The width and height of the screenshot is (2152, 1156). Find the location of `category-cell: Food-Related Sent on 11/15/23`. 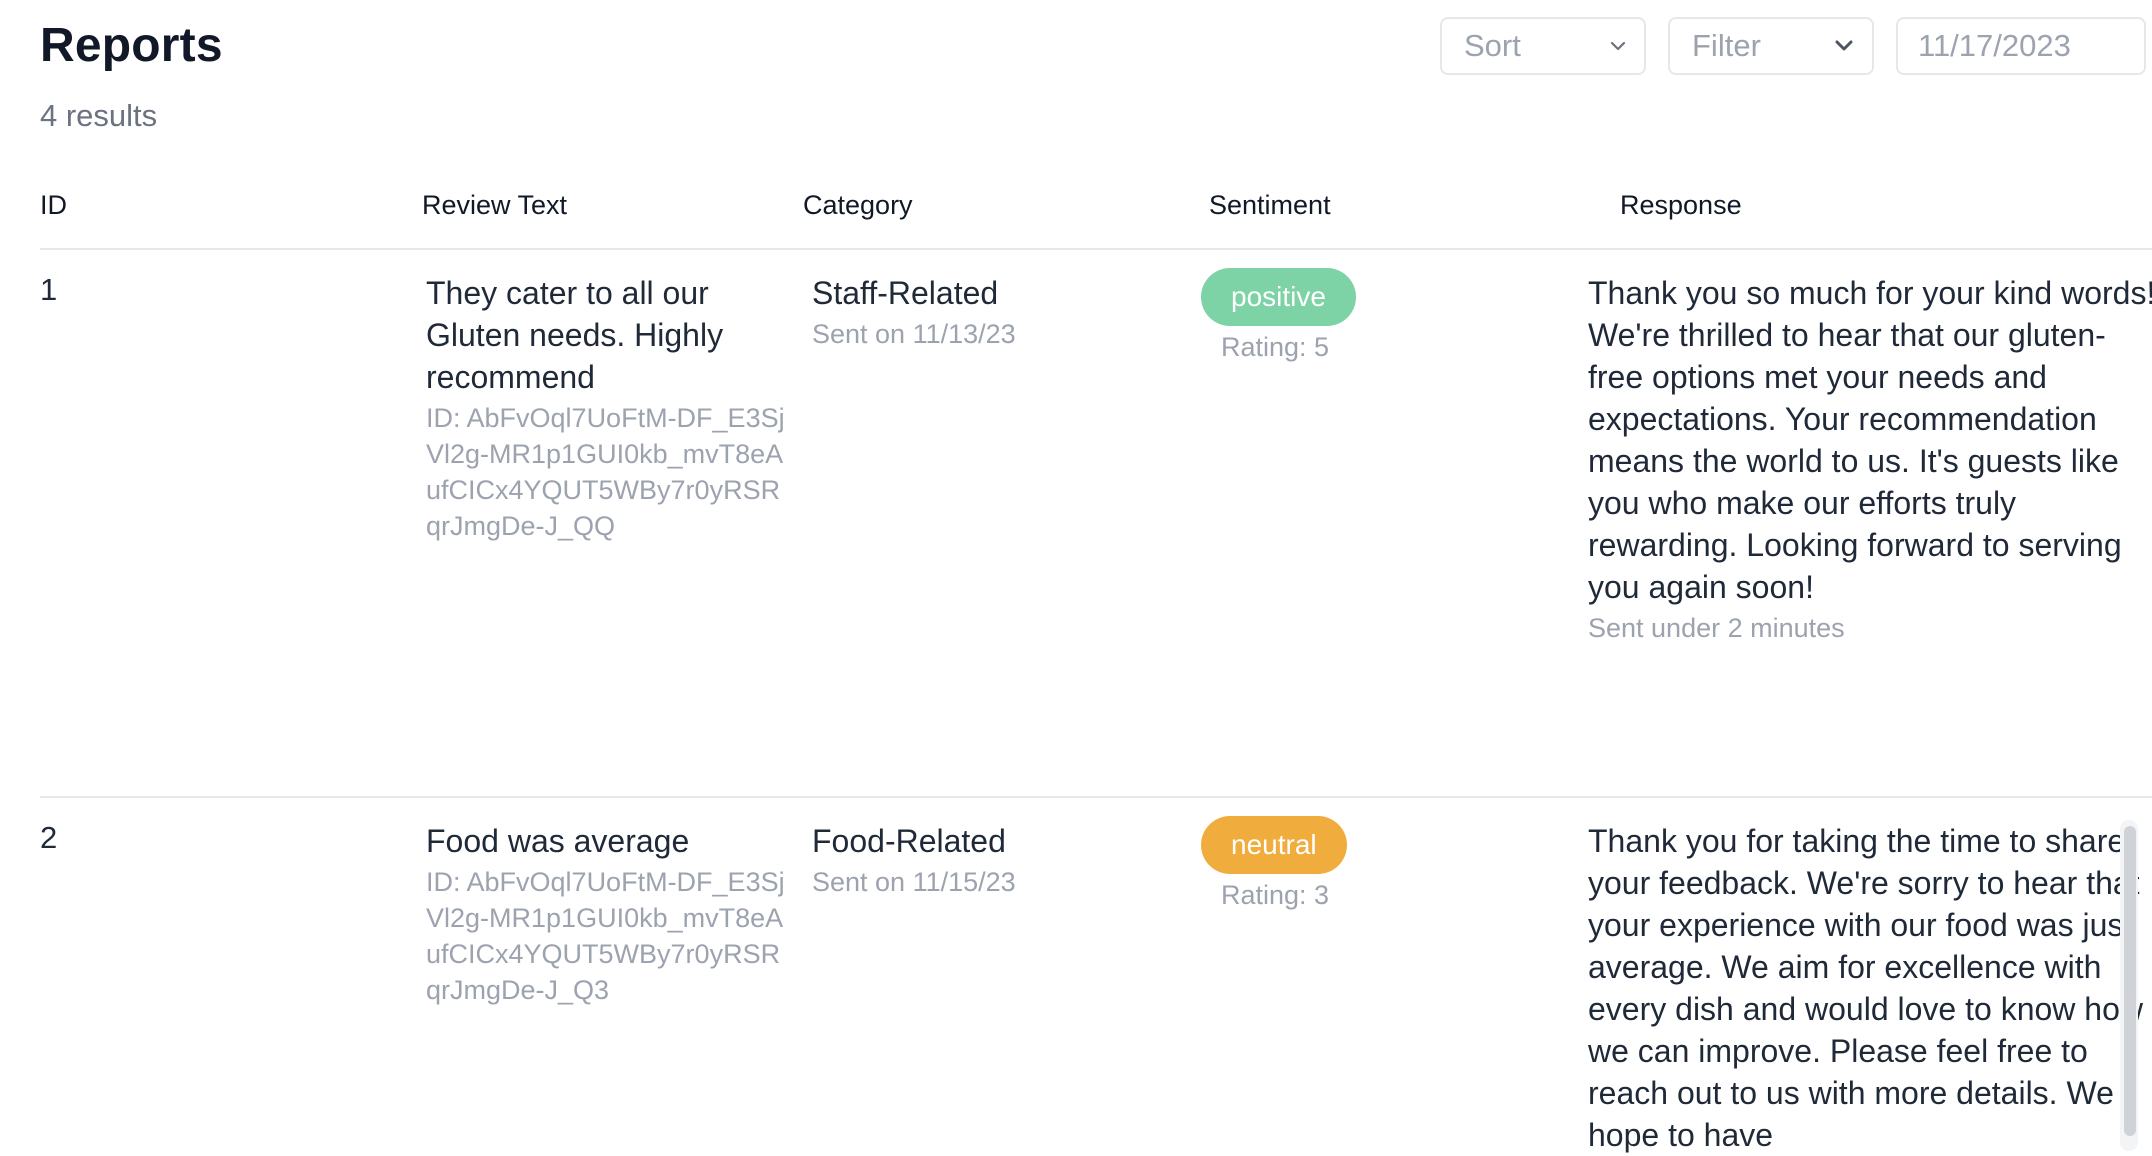

category-cell: Food-Related Sent on 11/15/23 is located at coordinates (972, 860).